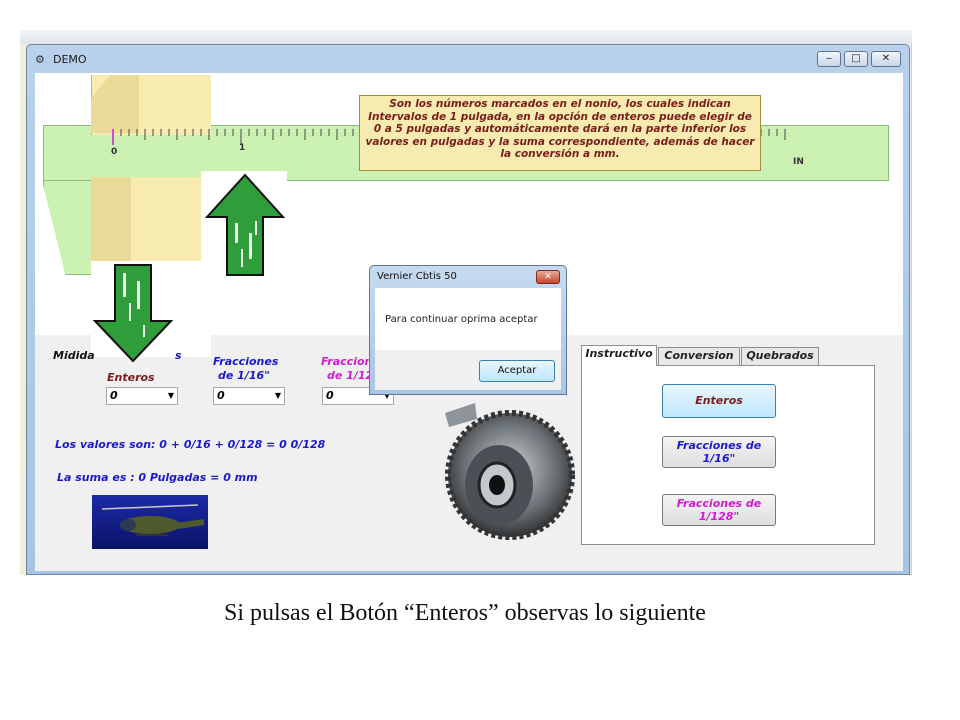  What do you see at coordinates (330, 395) in the screenshot?
I see `fracciones128-combo-value: 0` at bounding box center [330, 395].